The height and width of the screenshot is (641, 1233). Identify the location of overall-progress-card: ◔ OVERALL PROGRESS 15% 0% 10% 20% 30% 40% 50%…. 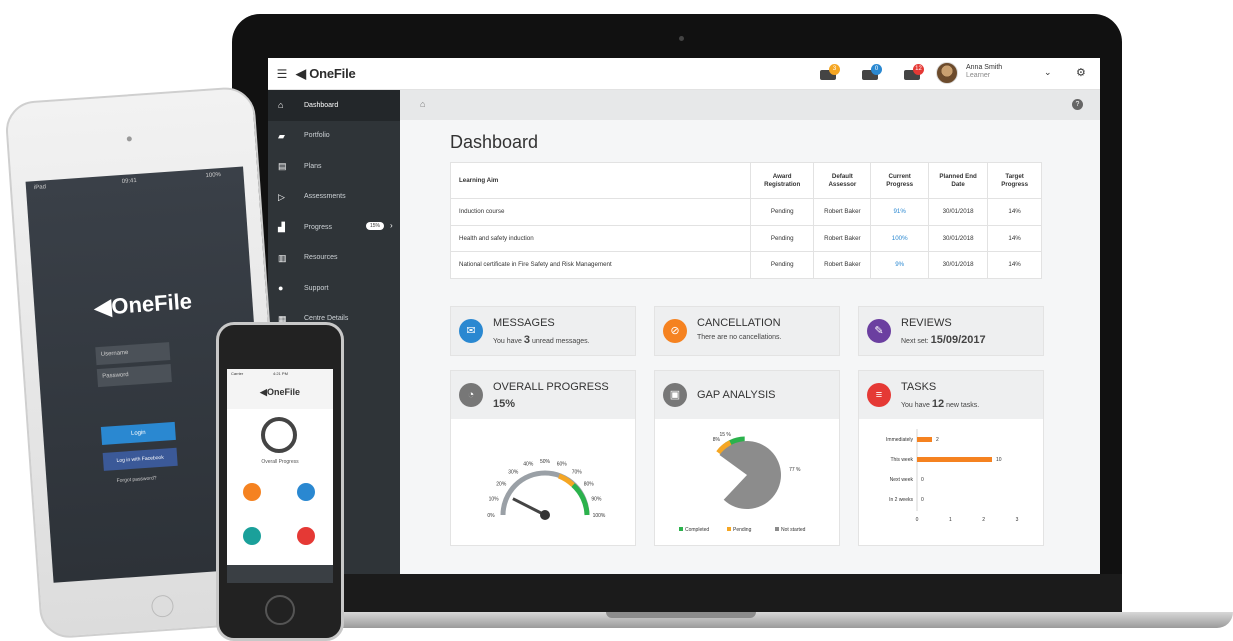
(543, 458).